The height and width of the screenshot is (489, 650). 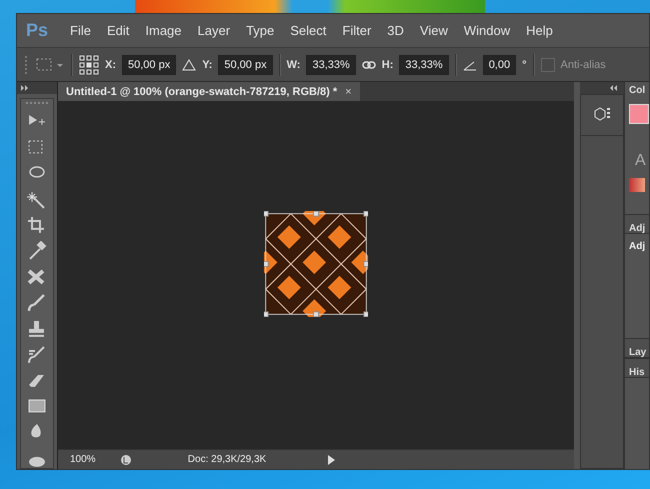 What do you see at coordinates (214, 30) in the screenshot?
I see `menu-item: Layer` at bounding box center [214, 30].